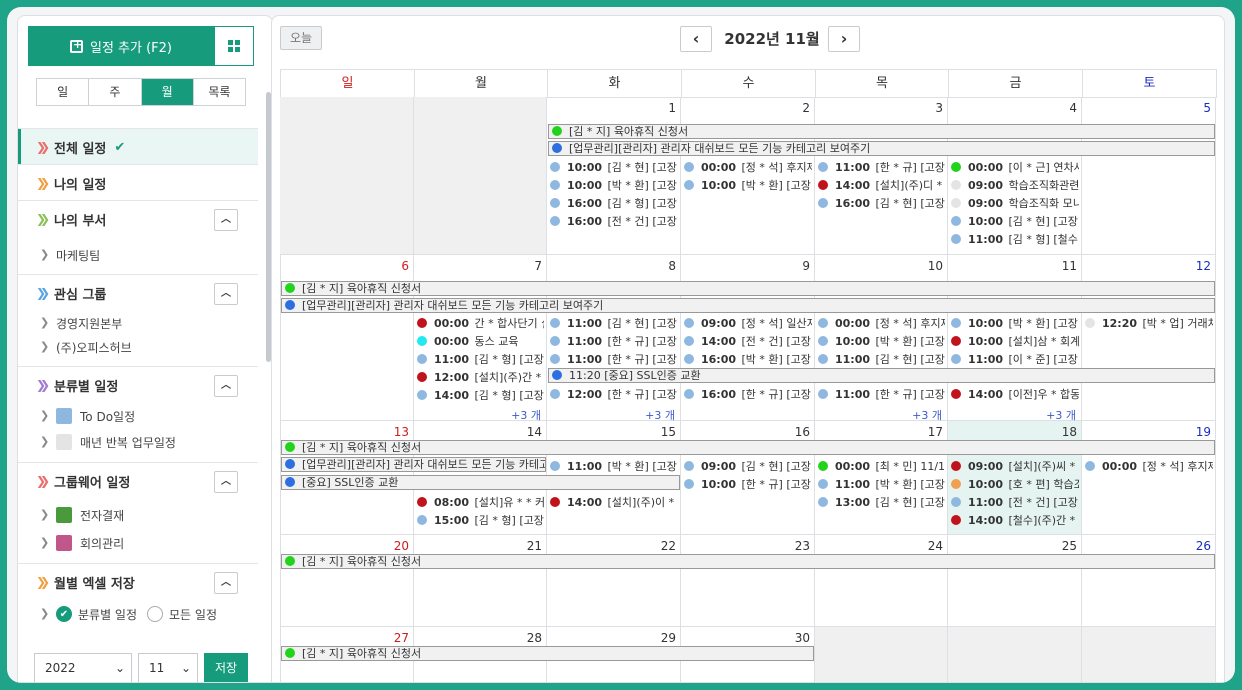 This screenshot has width=1242, height=690. What do you see at coordinates (614, 204) in the screenshot?
I see `event-item: 16:00 [김 * 형] [고장](주` at bounding box center [614, 204].